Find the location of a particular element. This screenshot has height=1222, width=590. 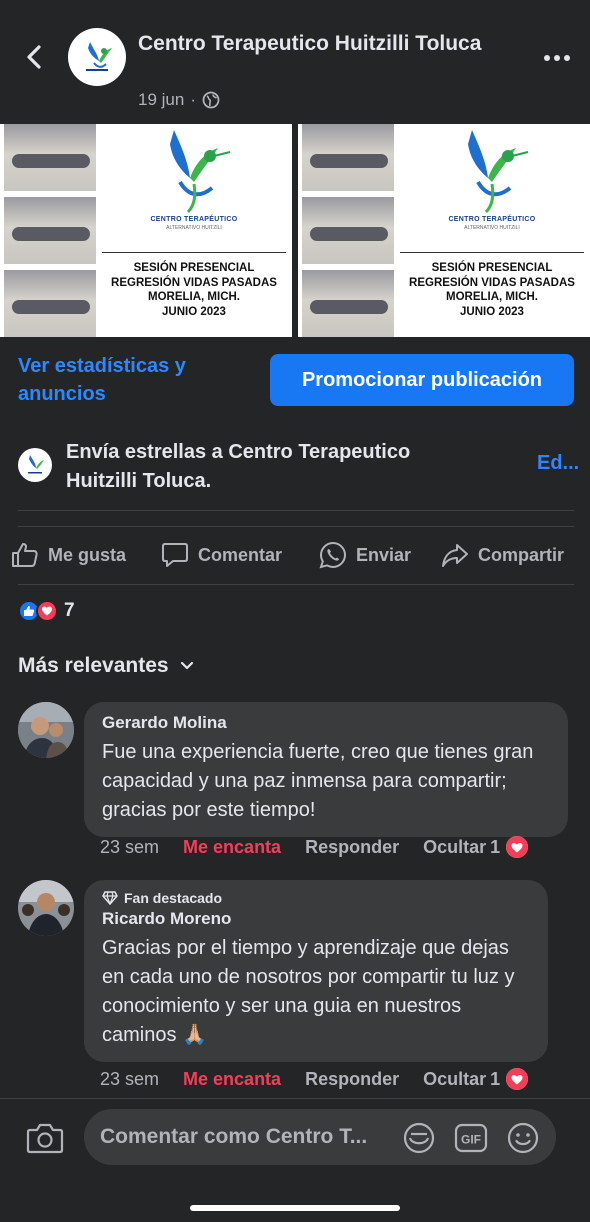

home-indicator is located at coordinates (295, 1208).